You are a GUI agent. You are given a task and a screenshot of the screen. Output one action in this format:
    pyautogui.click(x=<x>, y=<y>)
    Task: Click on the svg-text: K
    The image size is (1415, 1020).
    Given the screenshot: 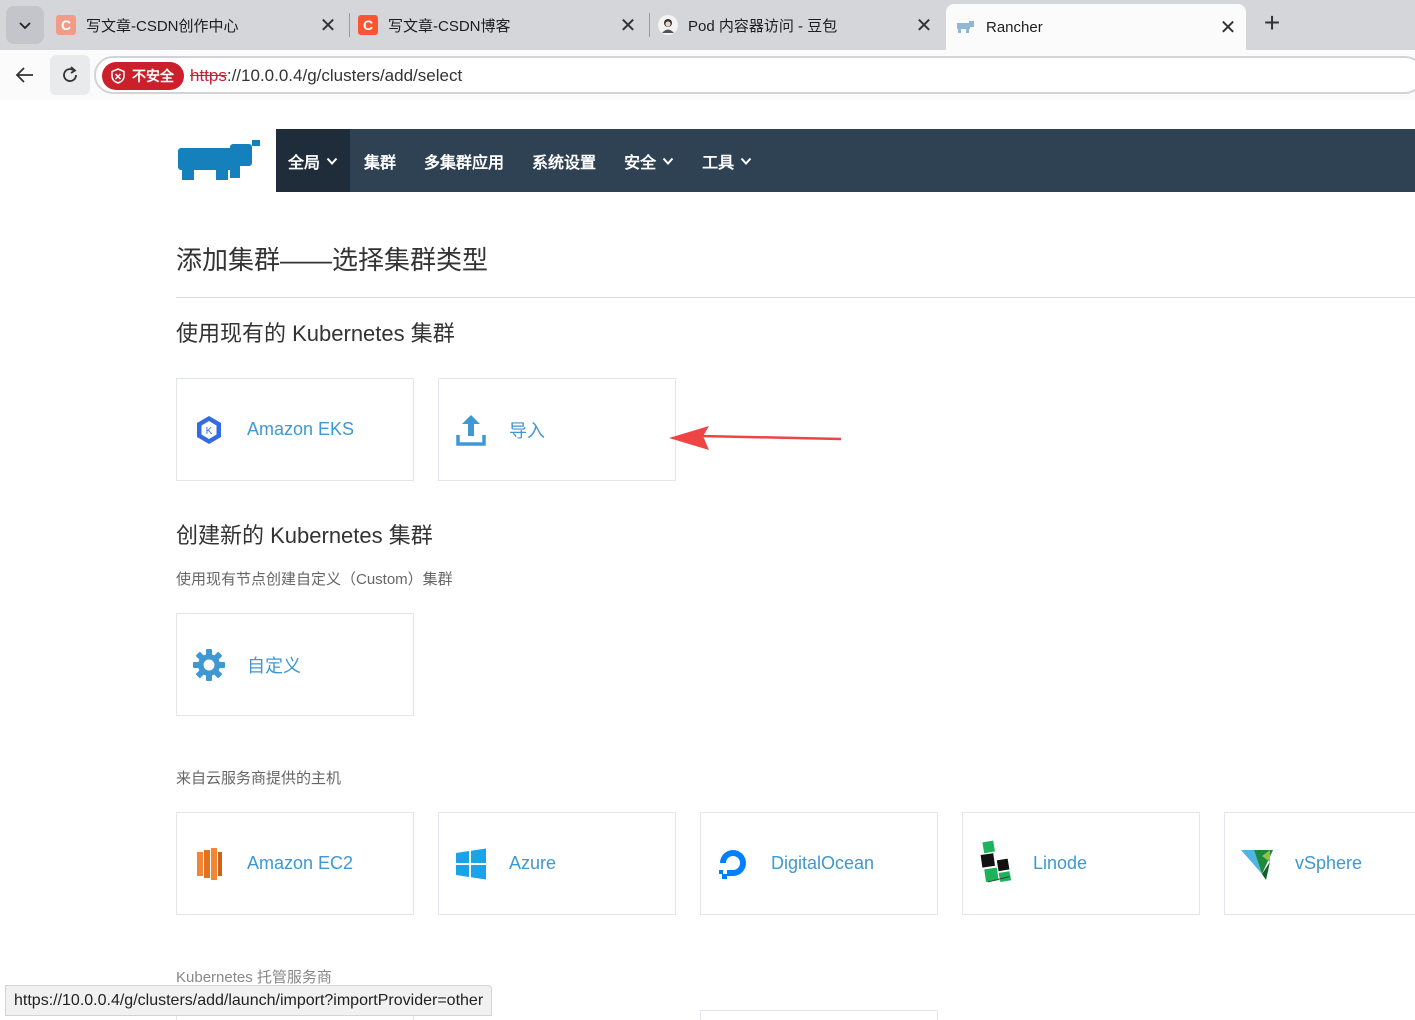 What is the action you would take?
    pyautogui.click(x=209, y=431)
    